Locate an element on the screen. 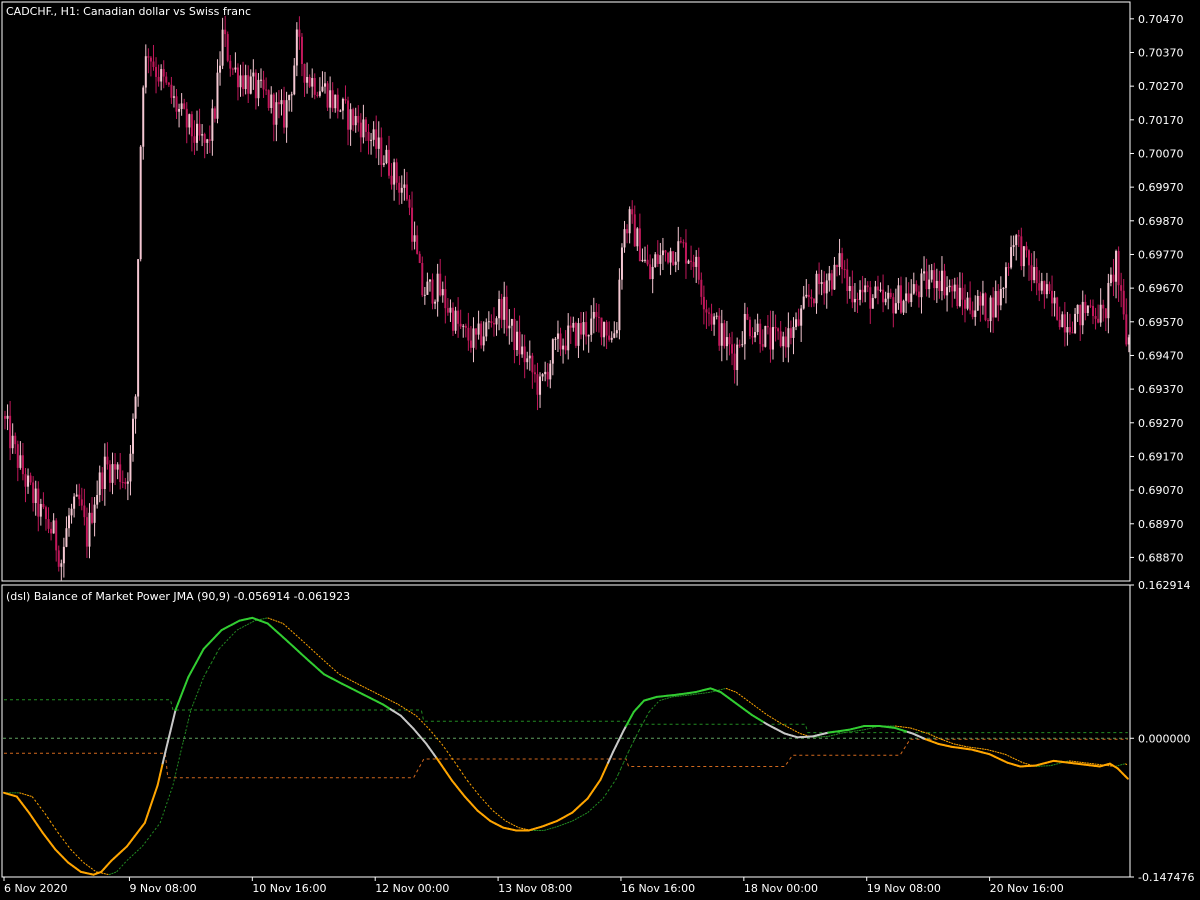 This screenshot has width=1200, height=900. time-tick-label: 16 Nov 16:00 is located at coordinates (658, 888).